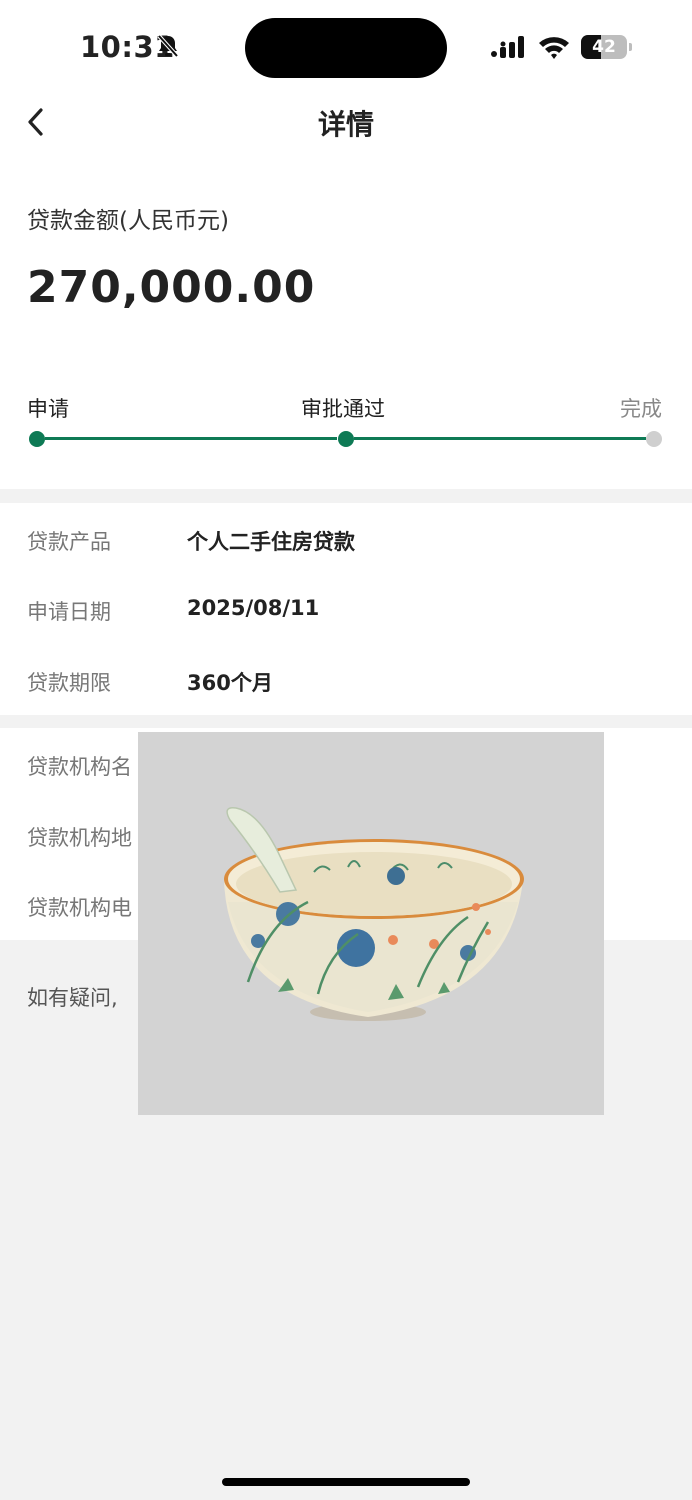 The height and width of the screenshot is (1500, 692). Describe the element at coordinates (79, 908) in the screenshot. I see `institution-phone-label: 贷款机构电` at that location.